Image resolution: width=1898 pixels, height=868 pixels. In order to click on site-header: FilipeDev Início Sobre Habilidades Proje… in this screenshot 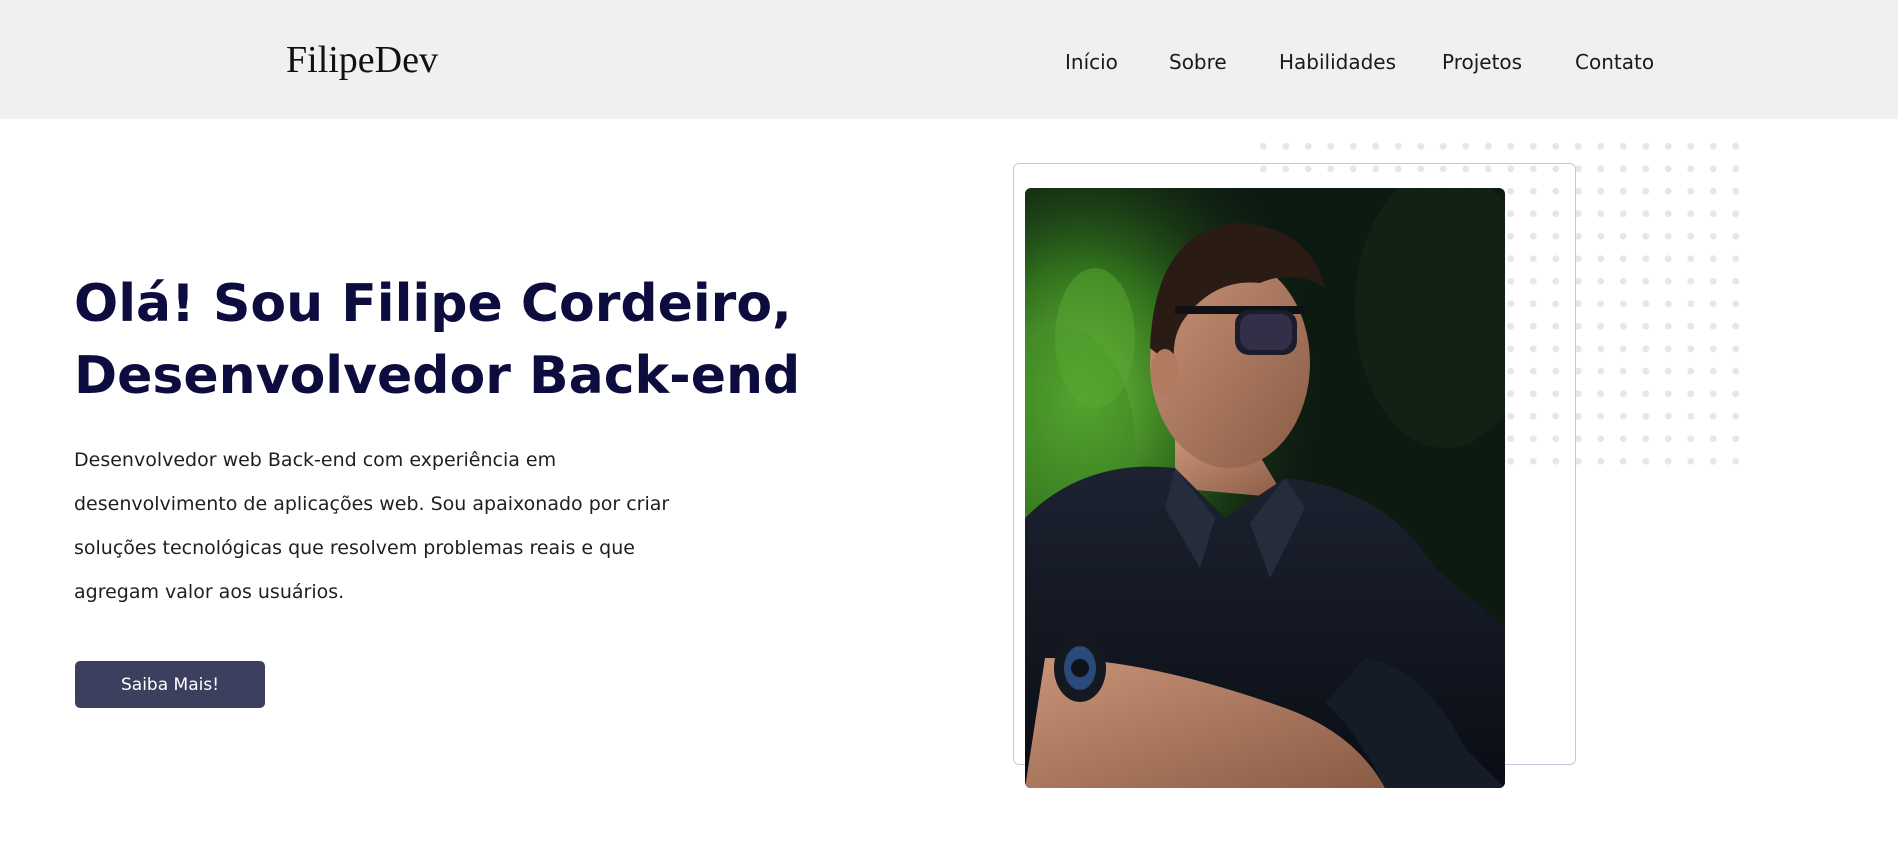, I will do `click(949, 59)`.